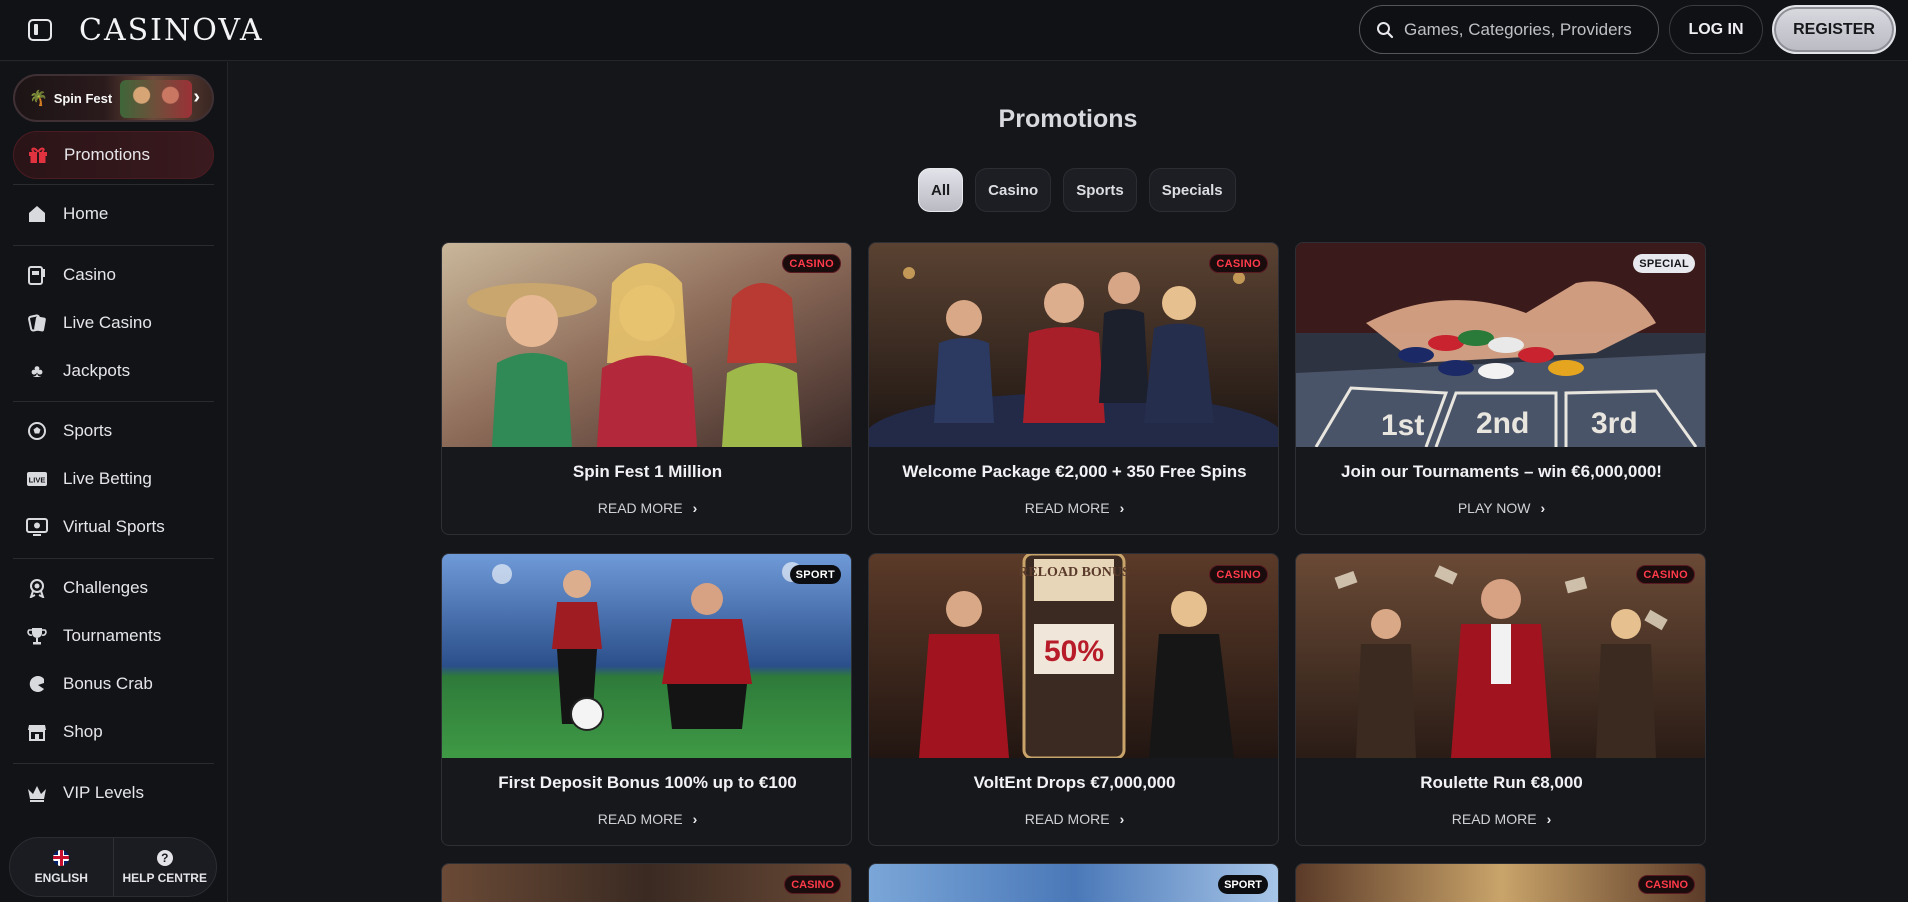 This screenshot has height=902, width=1908. I want to click on sidebar-item-label: Challenges, so click(106, 587).